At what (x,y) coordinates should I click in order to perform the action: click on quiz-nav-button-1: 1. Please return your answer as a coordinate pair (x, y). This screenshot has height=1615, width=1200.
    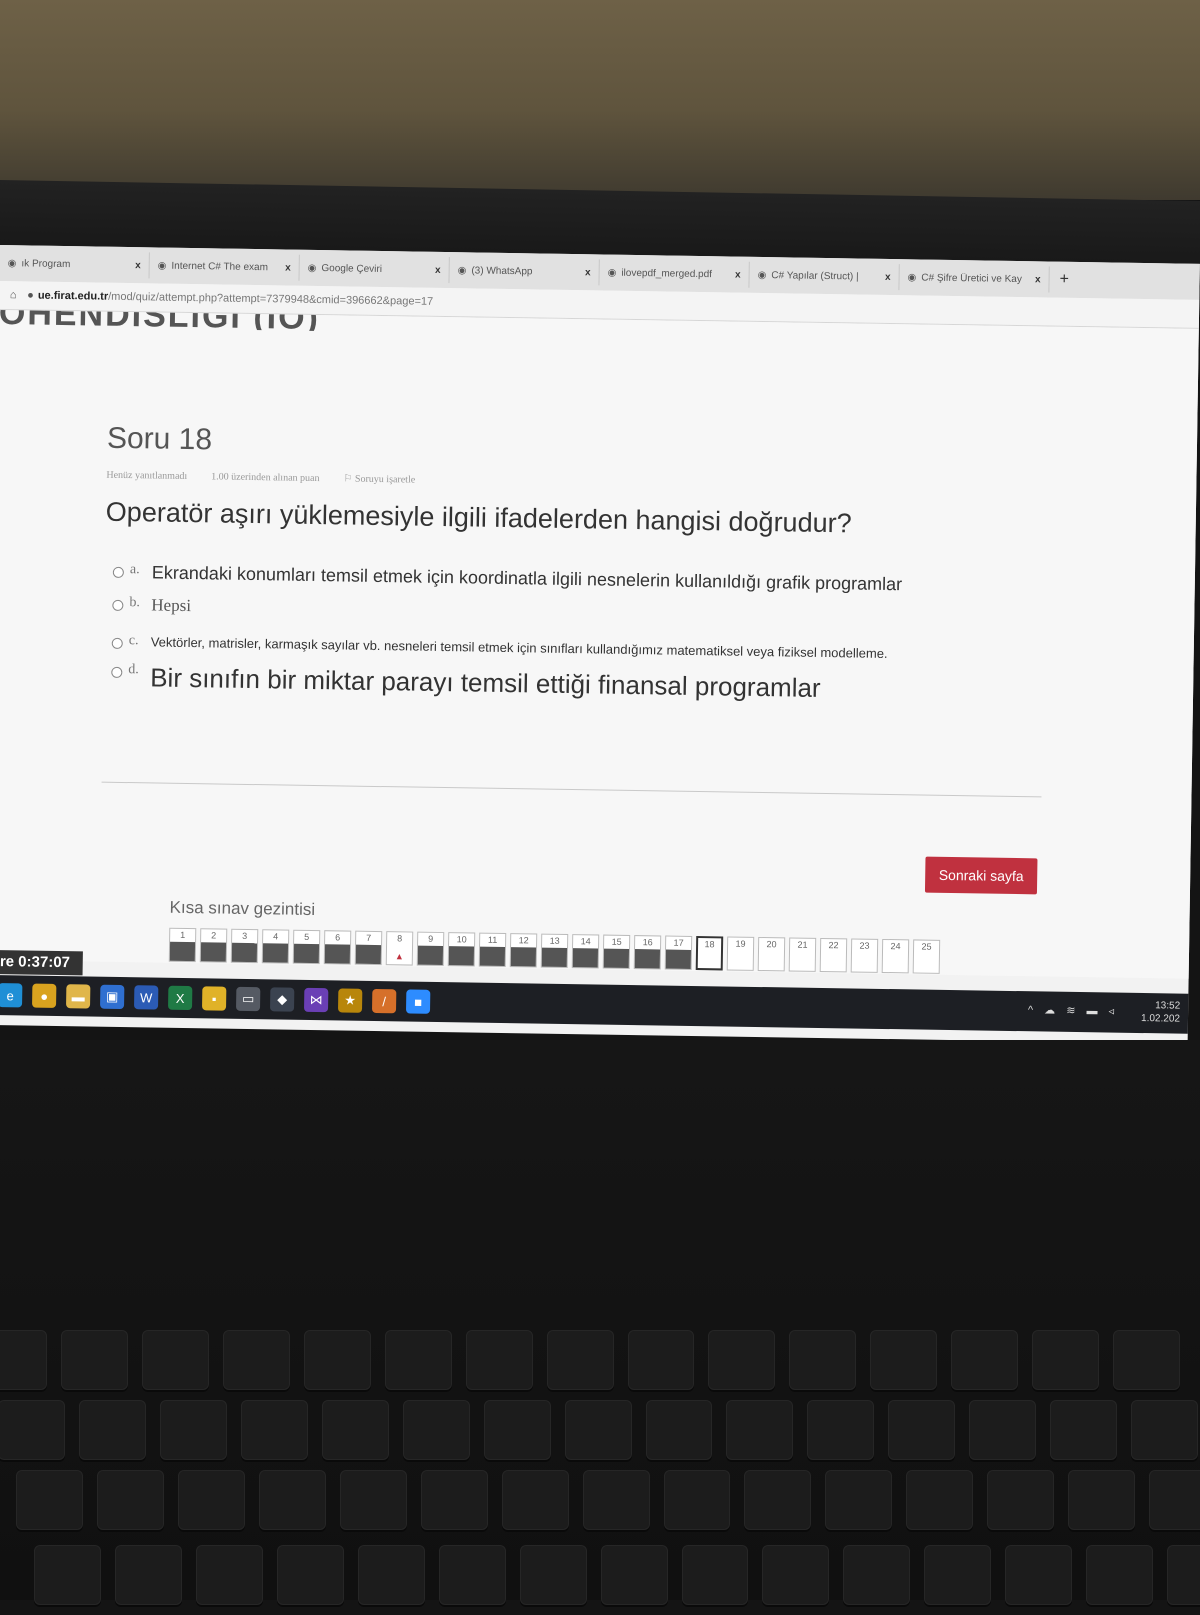
    Looking at the image, I should click on (182, 945).